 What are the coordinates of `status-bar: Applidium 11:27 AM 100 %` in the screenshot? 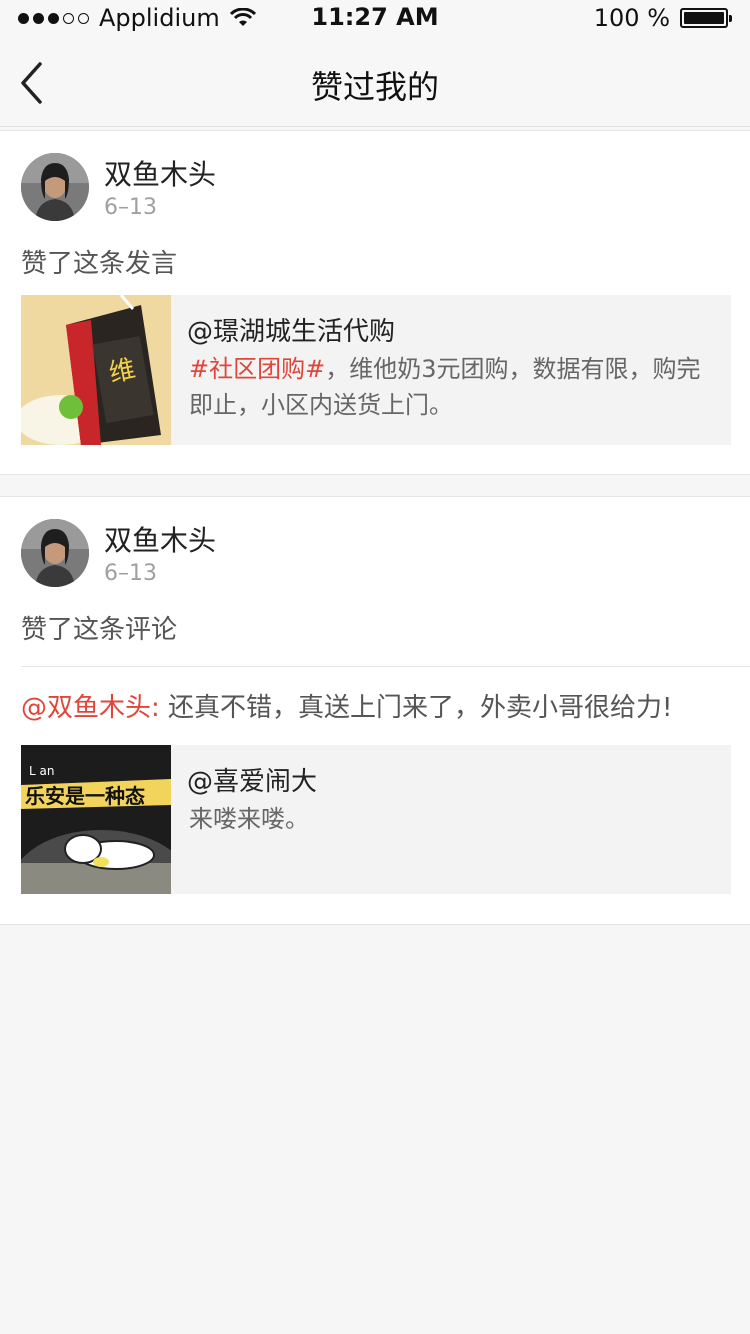 It's located at (375, 20).